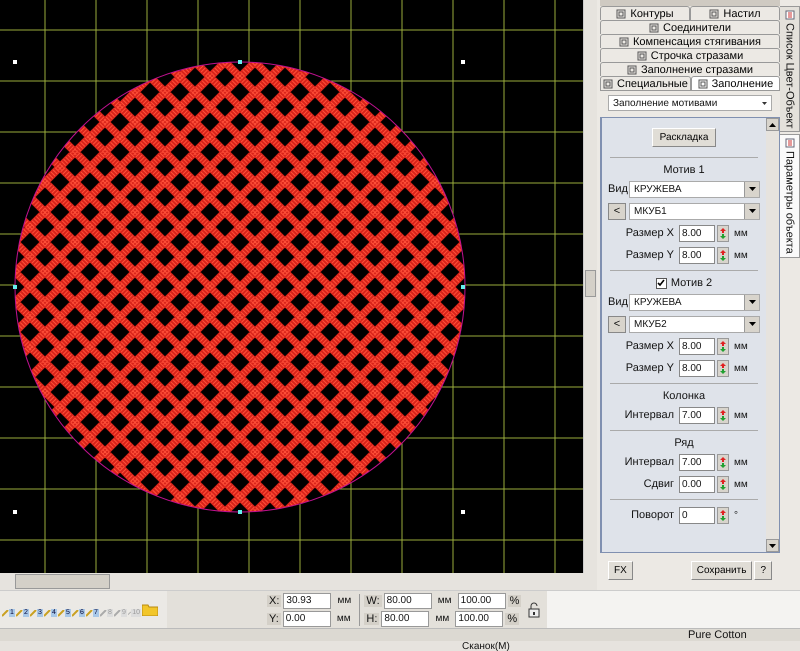 This screenshot has height=651, width=800. What do you see at coordinates (721, 570) in the screenshot?
I see `save-button: Сохранить` at bounding box center [721, 570].